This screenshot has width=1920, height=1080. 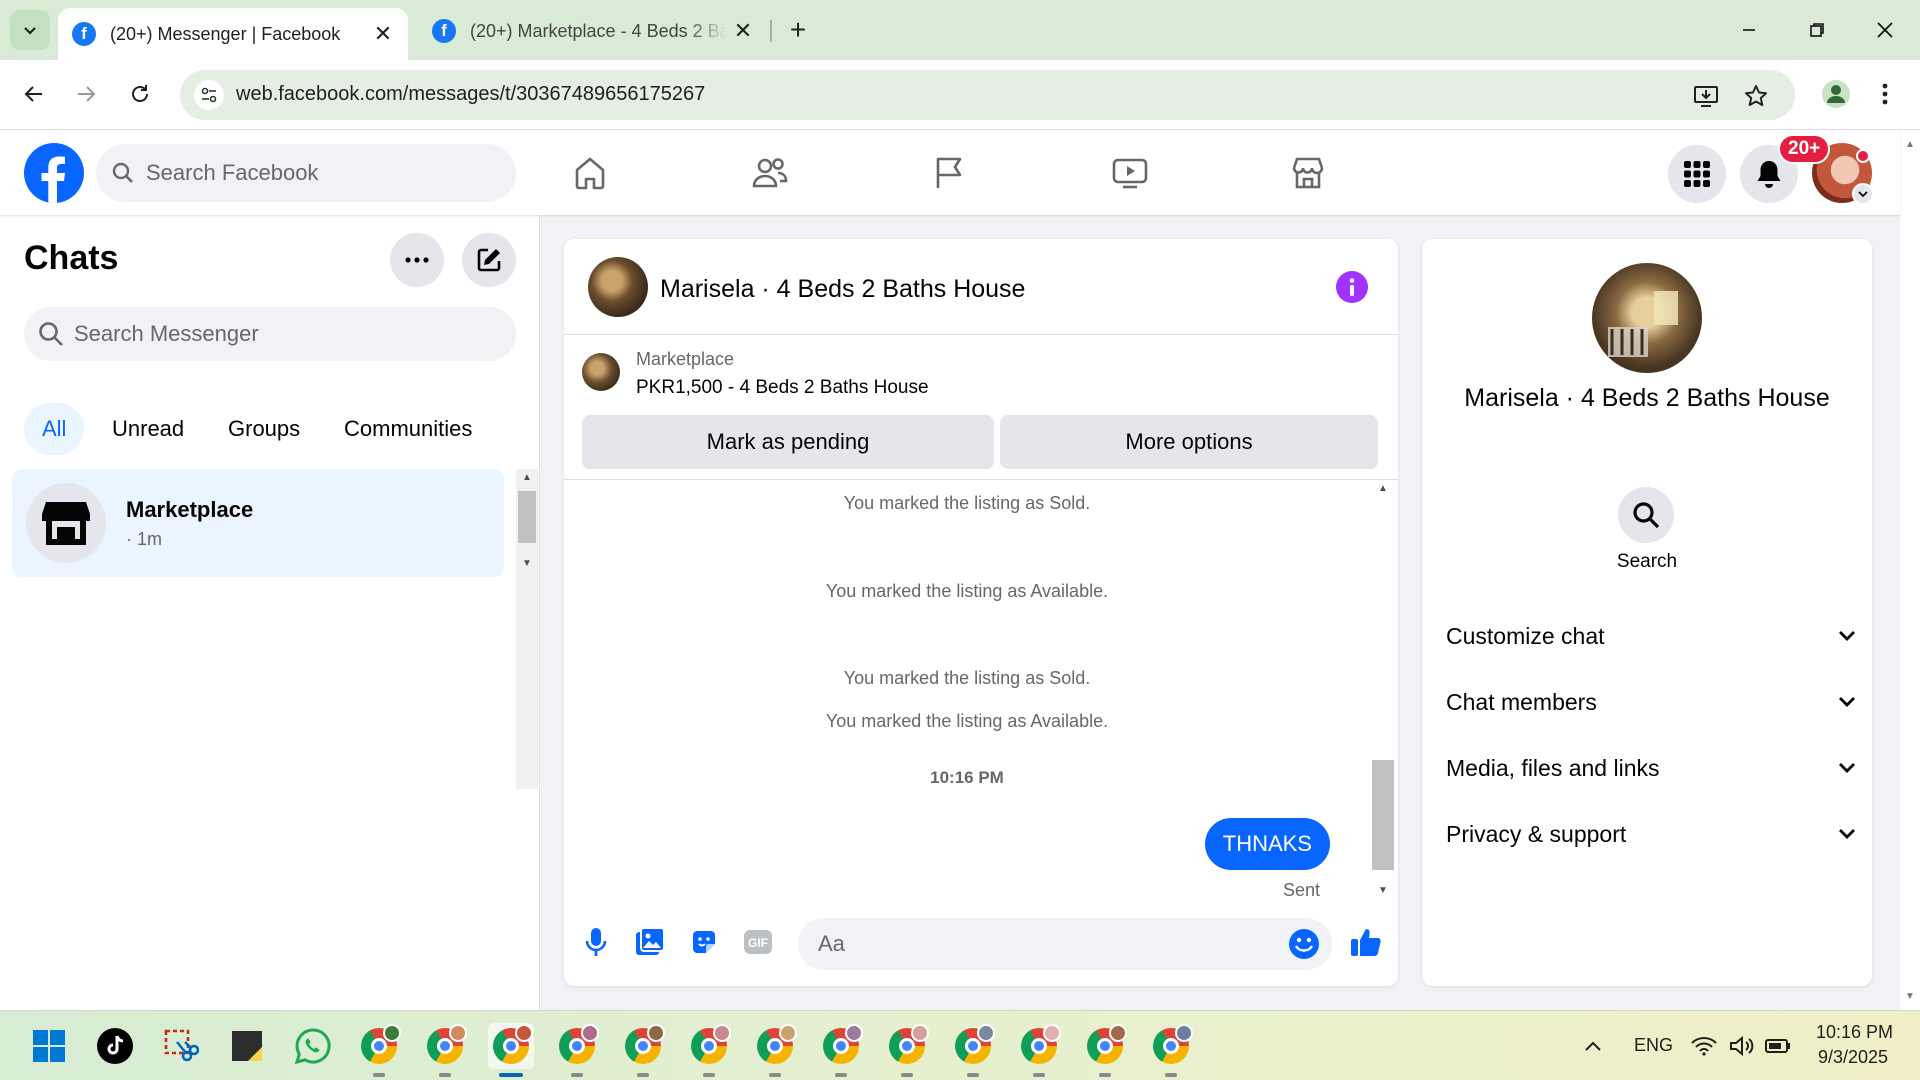 What do you see at coordinates (1304, 944) in the screenshot?
I see `emoji-button` at bounding box center [1304, 944].